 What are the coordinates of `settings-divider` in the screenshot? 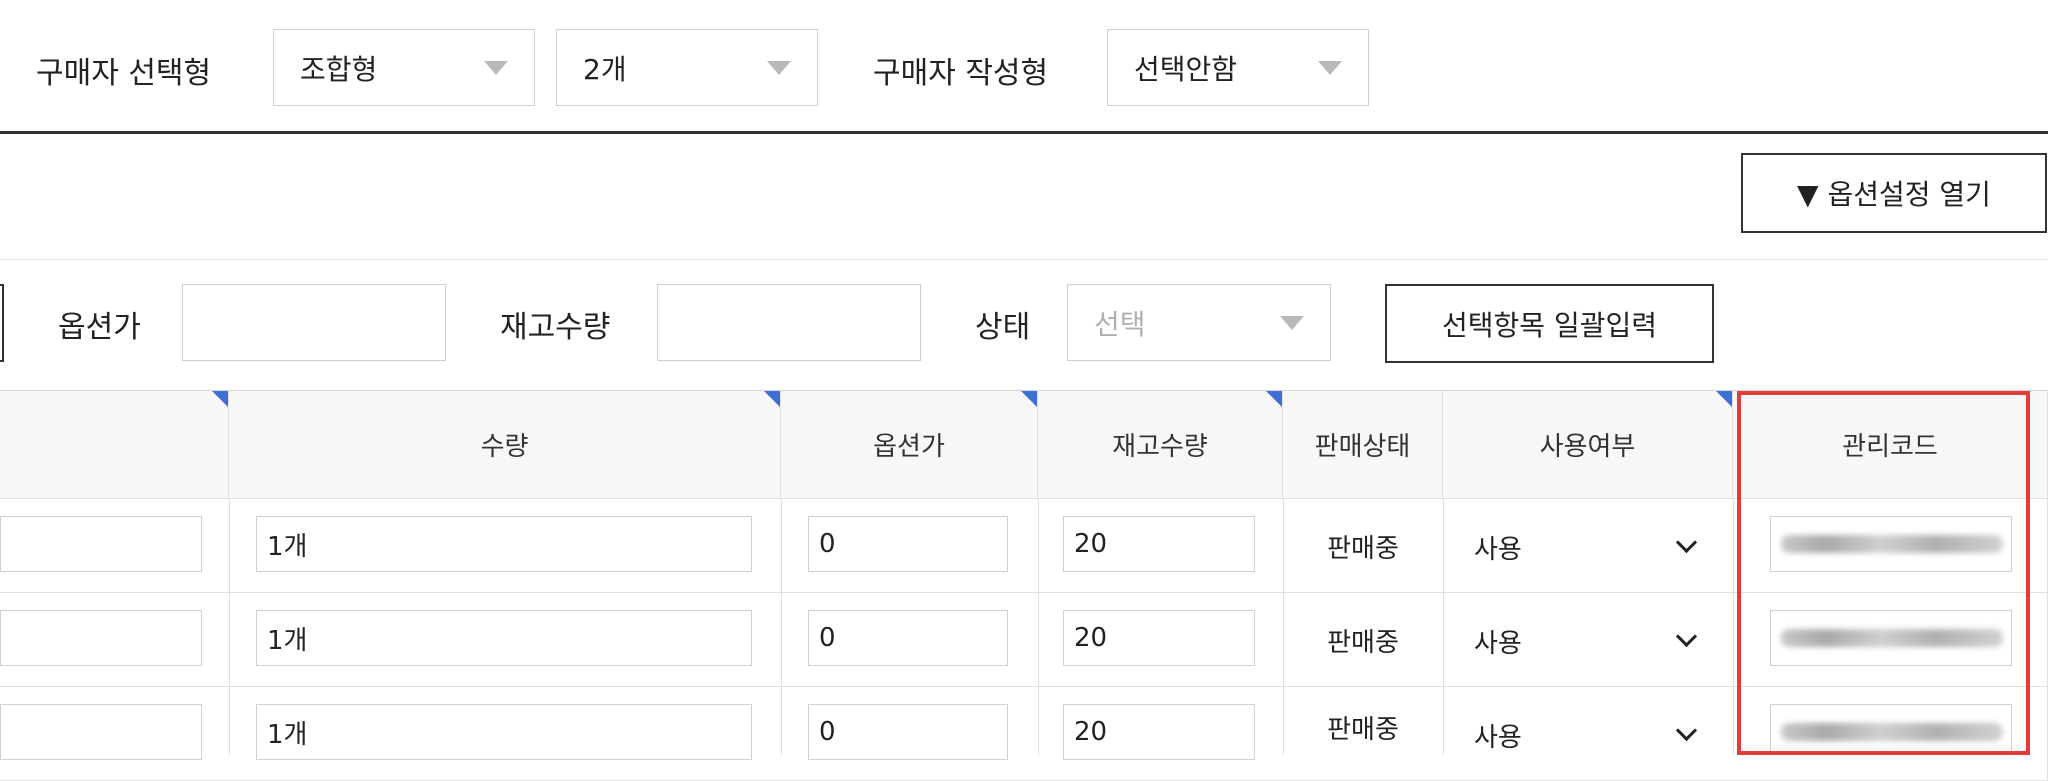 It's located at (1024, 259).